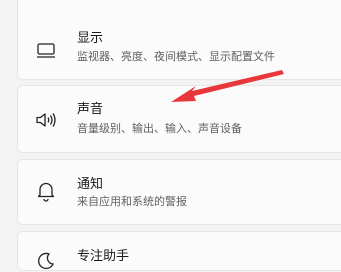  I want to click on settings-item-focus-assist: 专注助手, so click(179, 251).